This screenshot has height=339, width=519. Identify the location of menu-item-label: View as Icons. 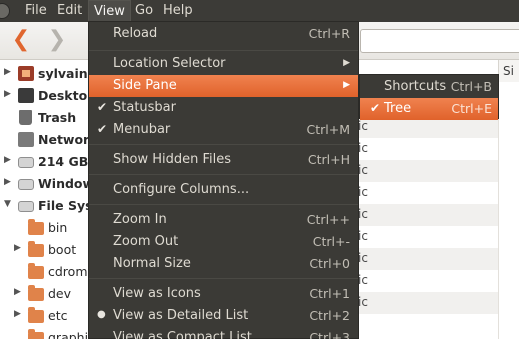
(157, 293).